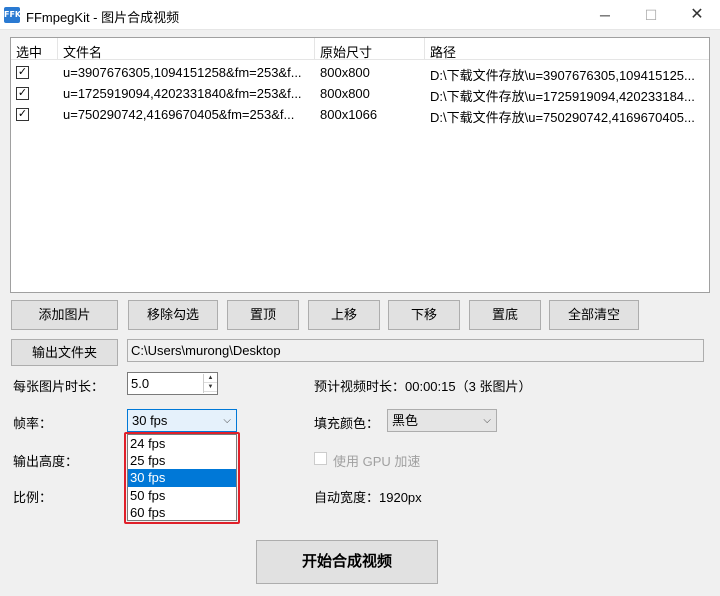 This screenshot has width=720, height=596. Describe the element at coordinates (424, 315) in the screenshot. I see `move-down-button: 下移` at that location.